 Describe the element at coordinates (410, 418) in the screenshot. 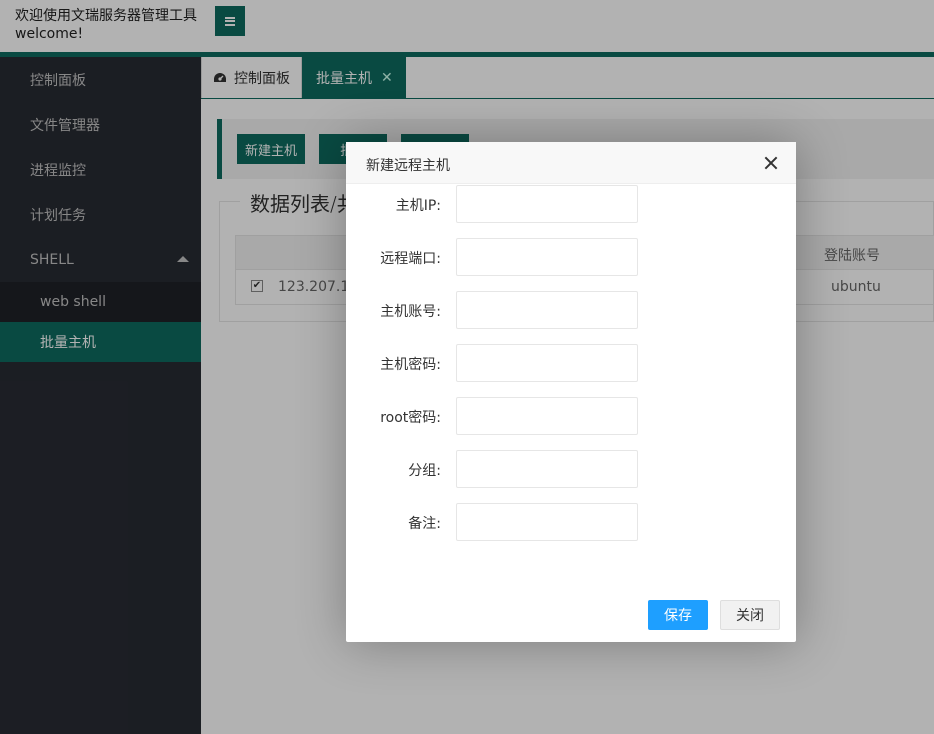

I see `root-password-label: root密码:` at that location.